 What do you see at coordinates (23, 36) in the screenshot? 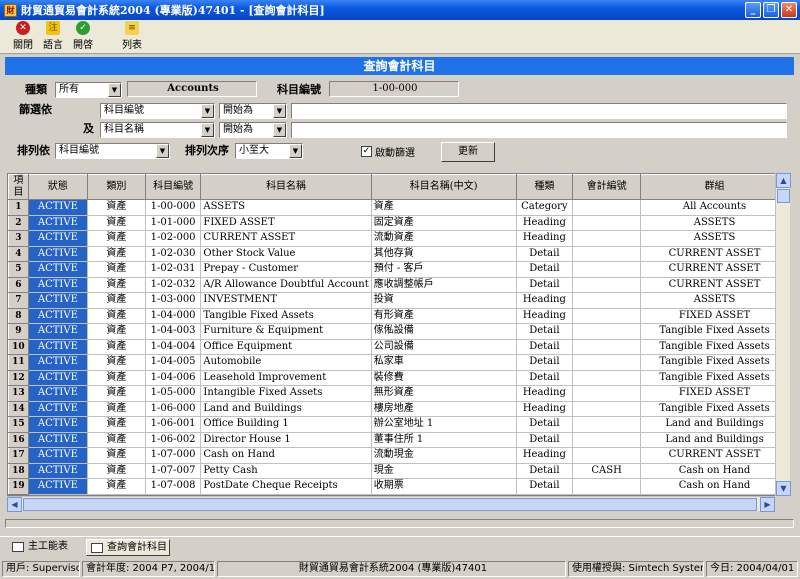
I see `close-button: ✕ 關閉` at bounding box center [23, 36].